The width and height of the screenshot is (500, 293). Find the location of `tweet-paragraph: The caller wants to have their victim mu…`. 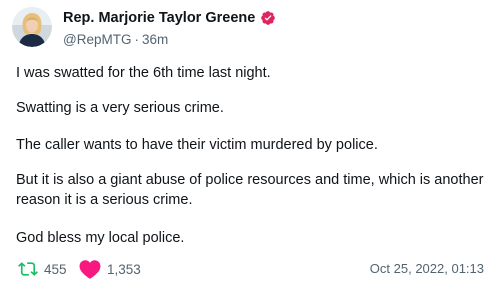

tweet-paragraph: The caller wants to have their victim mu… is located at coordinates (197, 145).